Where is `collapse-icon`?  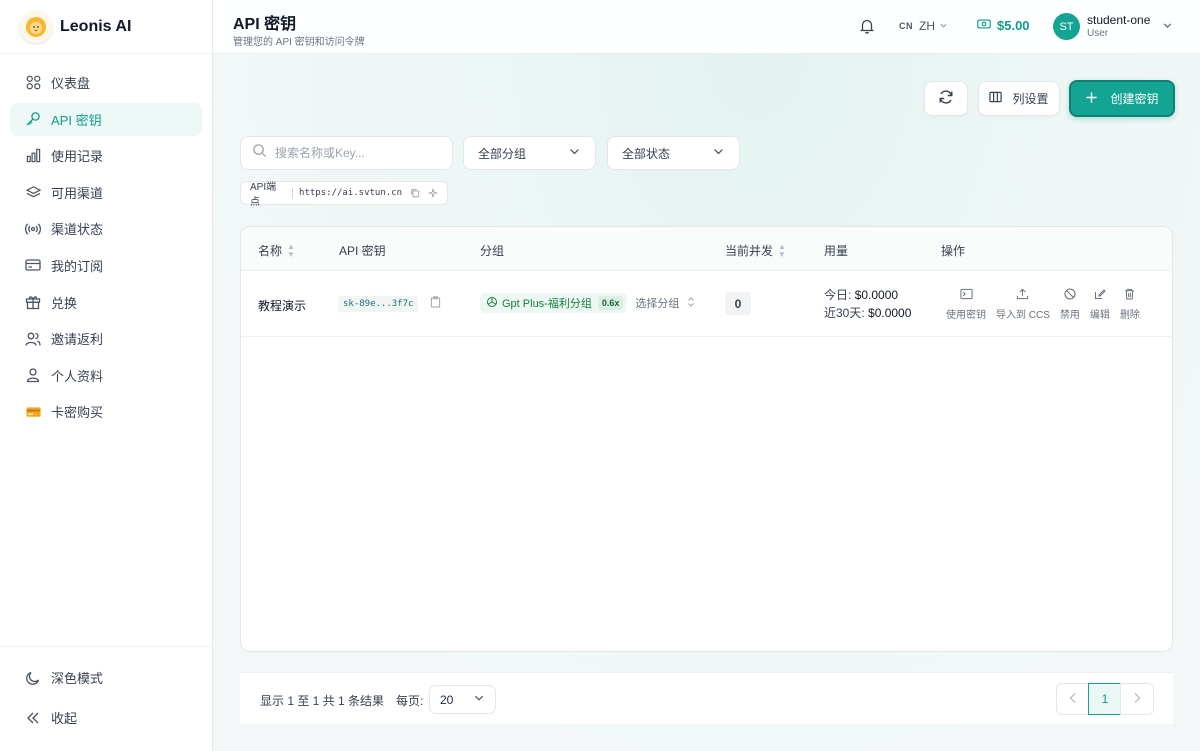
collapse-icon is located at coordinates (33, 718).